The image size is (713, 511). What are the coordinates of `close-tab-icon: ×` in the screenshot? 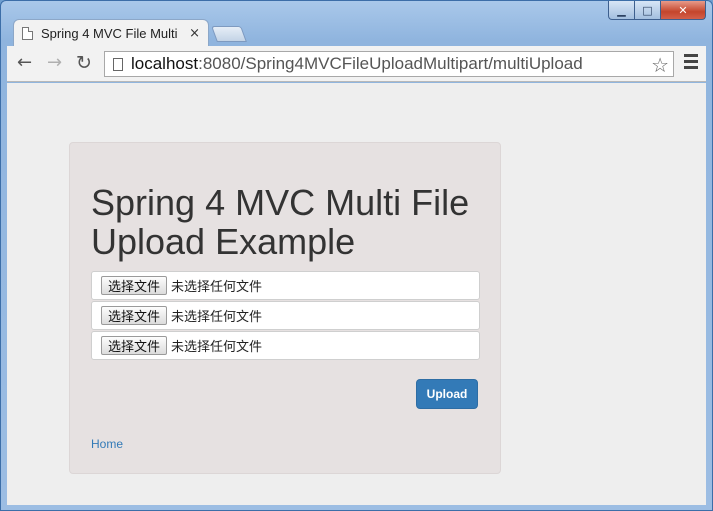 It's located at (194, 33).